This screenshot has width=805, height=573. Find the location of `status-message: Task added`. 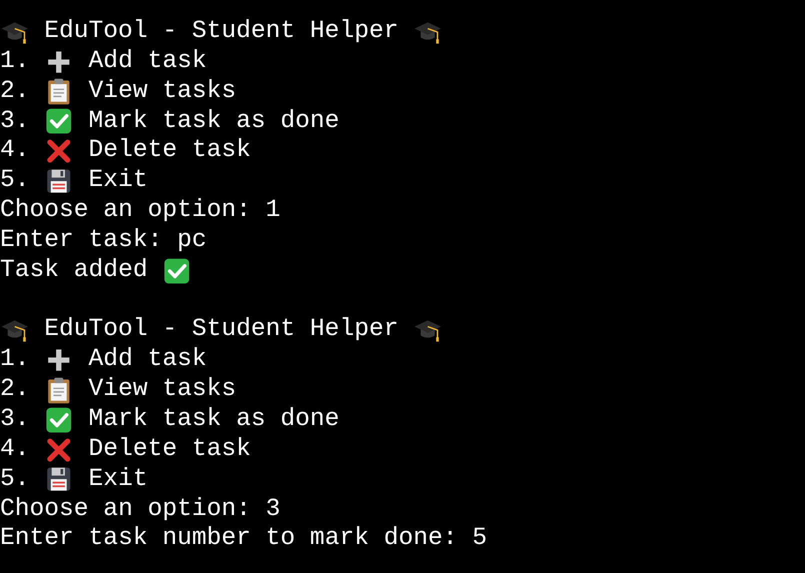

status-message: Task added is located at coordinates (74, 271).